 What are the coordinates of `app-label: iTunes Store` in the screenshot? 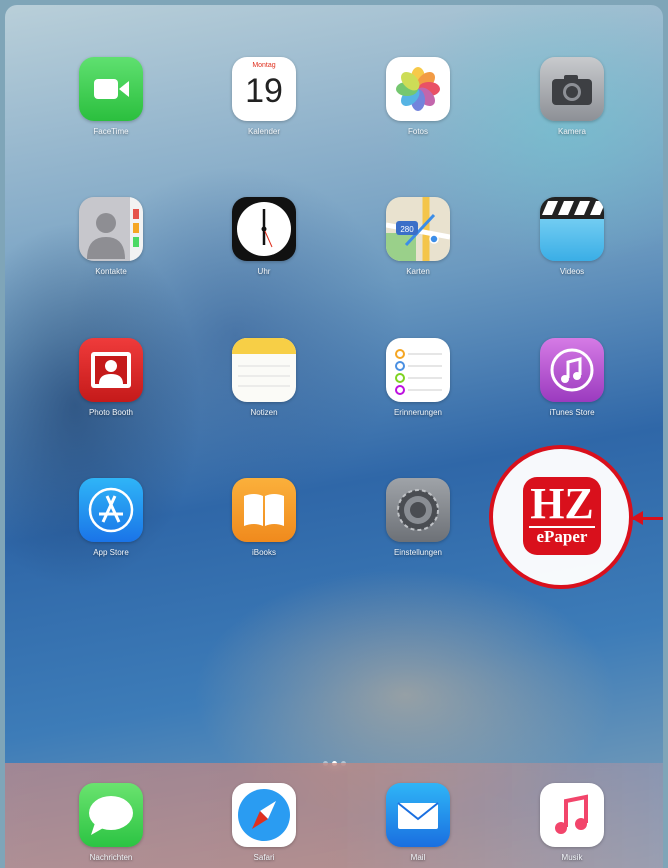 It's located at (572, 412).